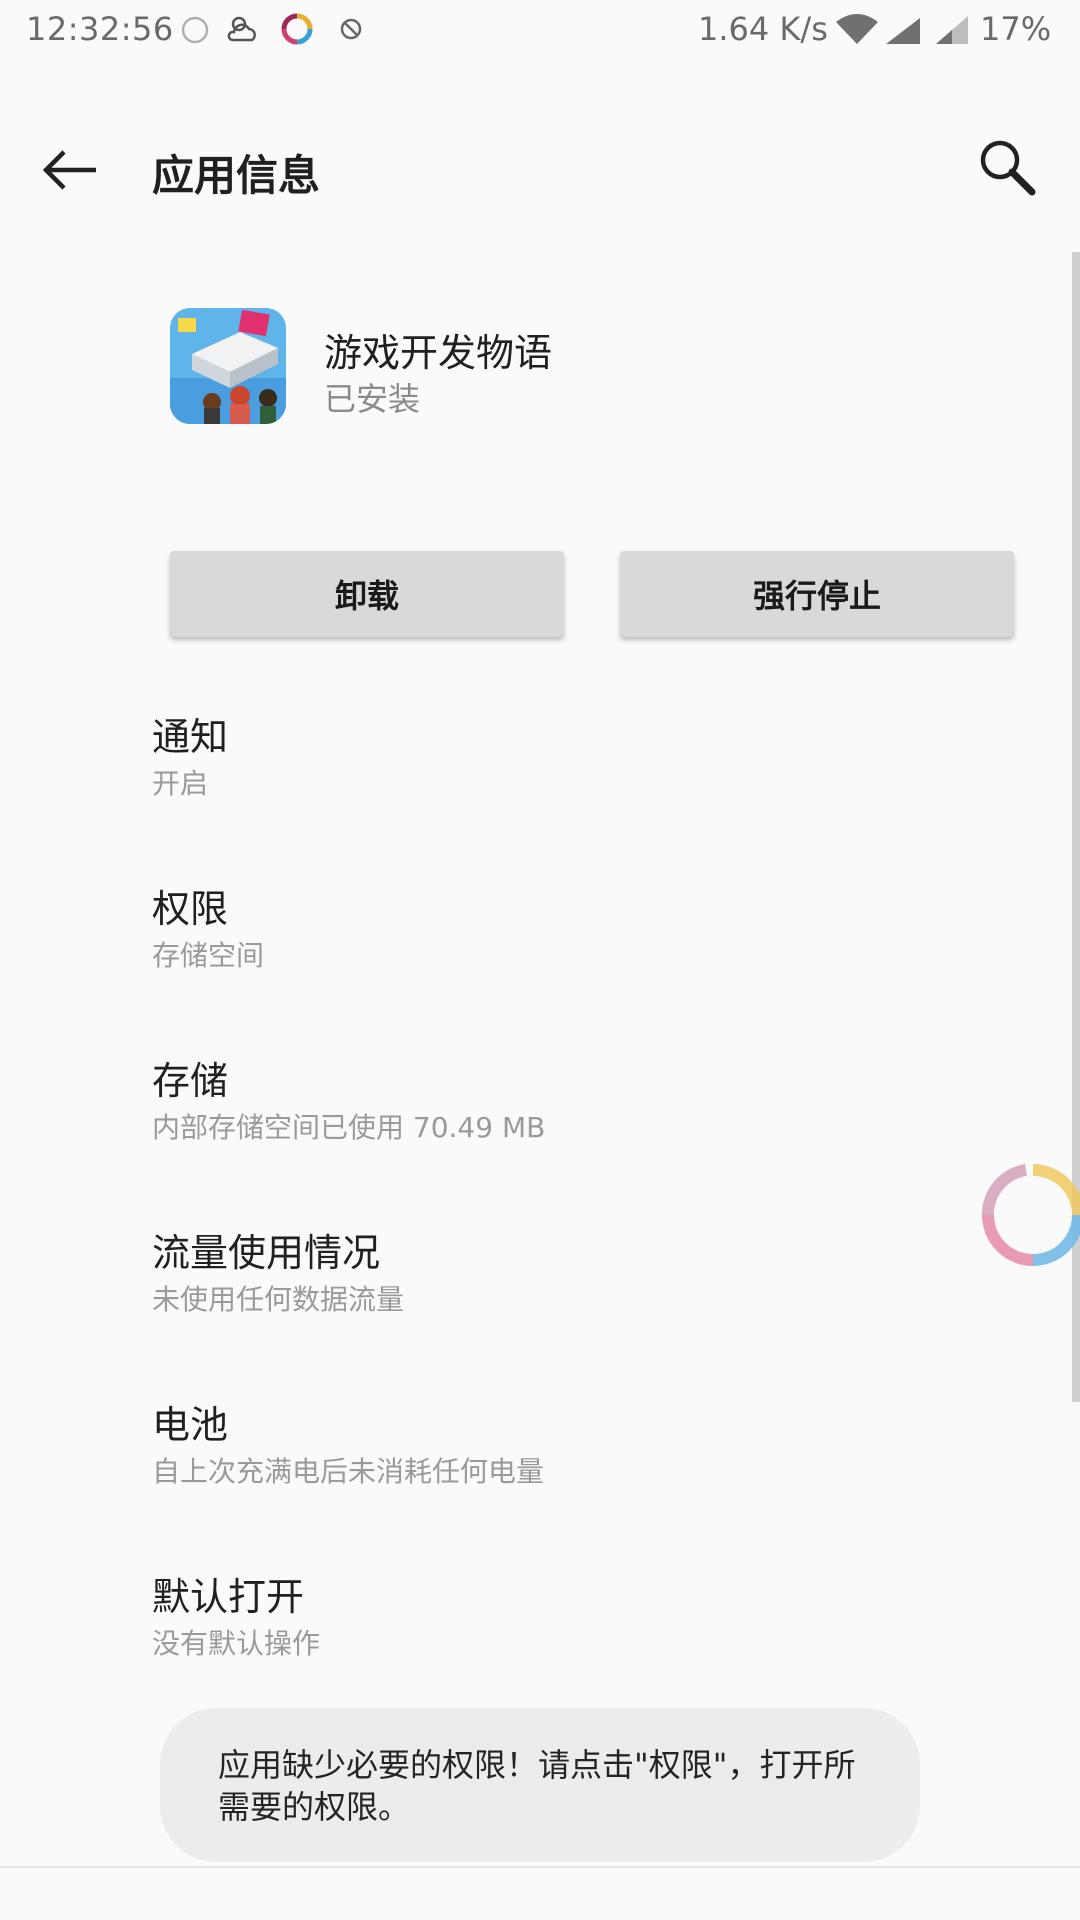 This screenshot has width=1080, height=1920. I want to click on status-time: 12:32:56, so click(100, 29).